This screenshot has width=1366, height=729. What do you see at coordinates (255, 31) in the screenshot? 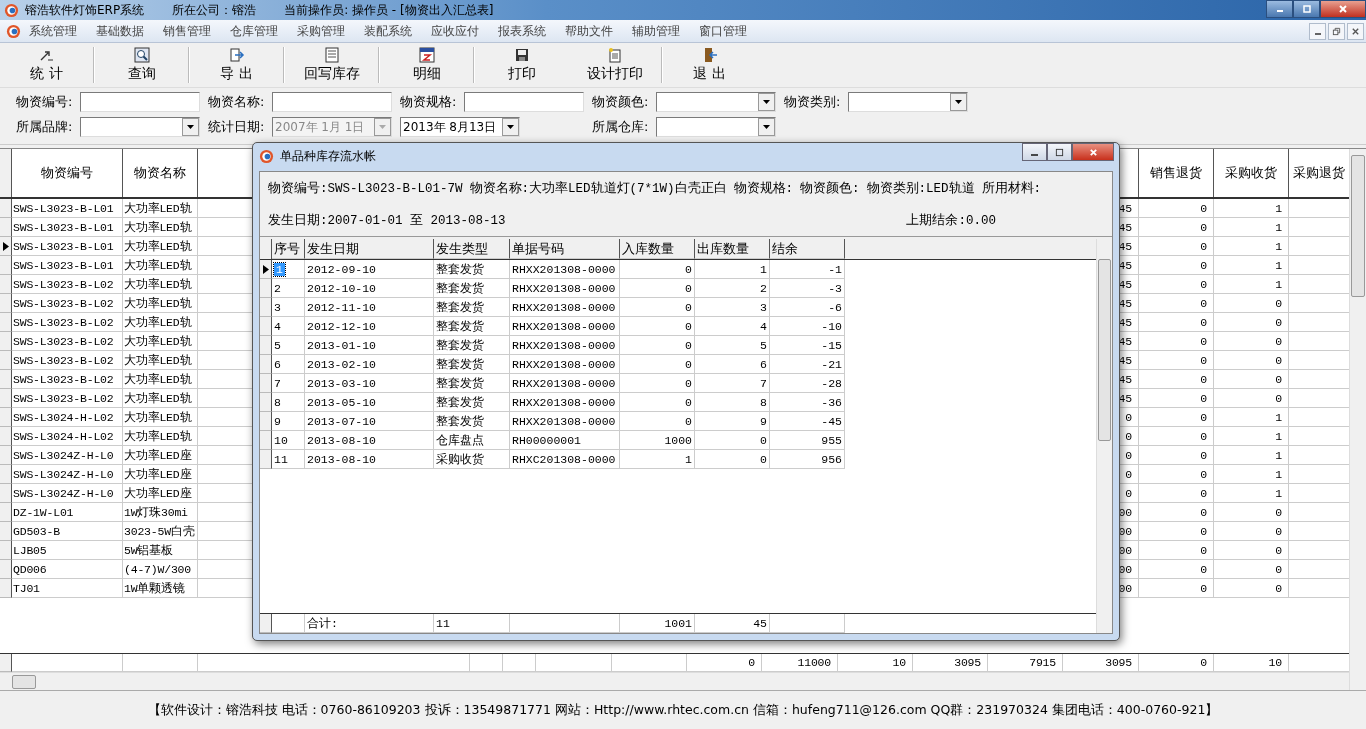
I see `menu-item: 仓库管理` at bounding box center [255, 31].